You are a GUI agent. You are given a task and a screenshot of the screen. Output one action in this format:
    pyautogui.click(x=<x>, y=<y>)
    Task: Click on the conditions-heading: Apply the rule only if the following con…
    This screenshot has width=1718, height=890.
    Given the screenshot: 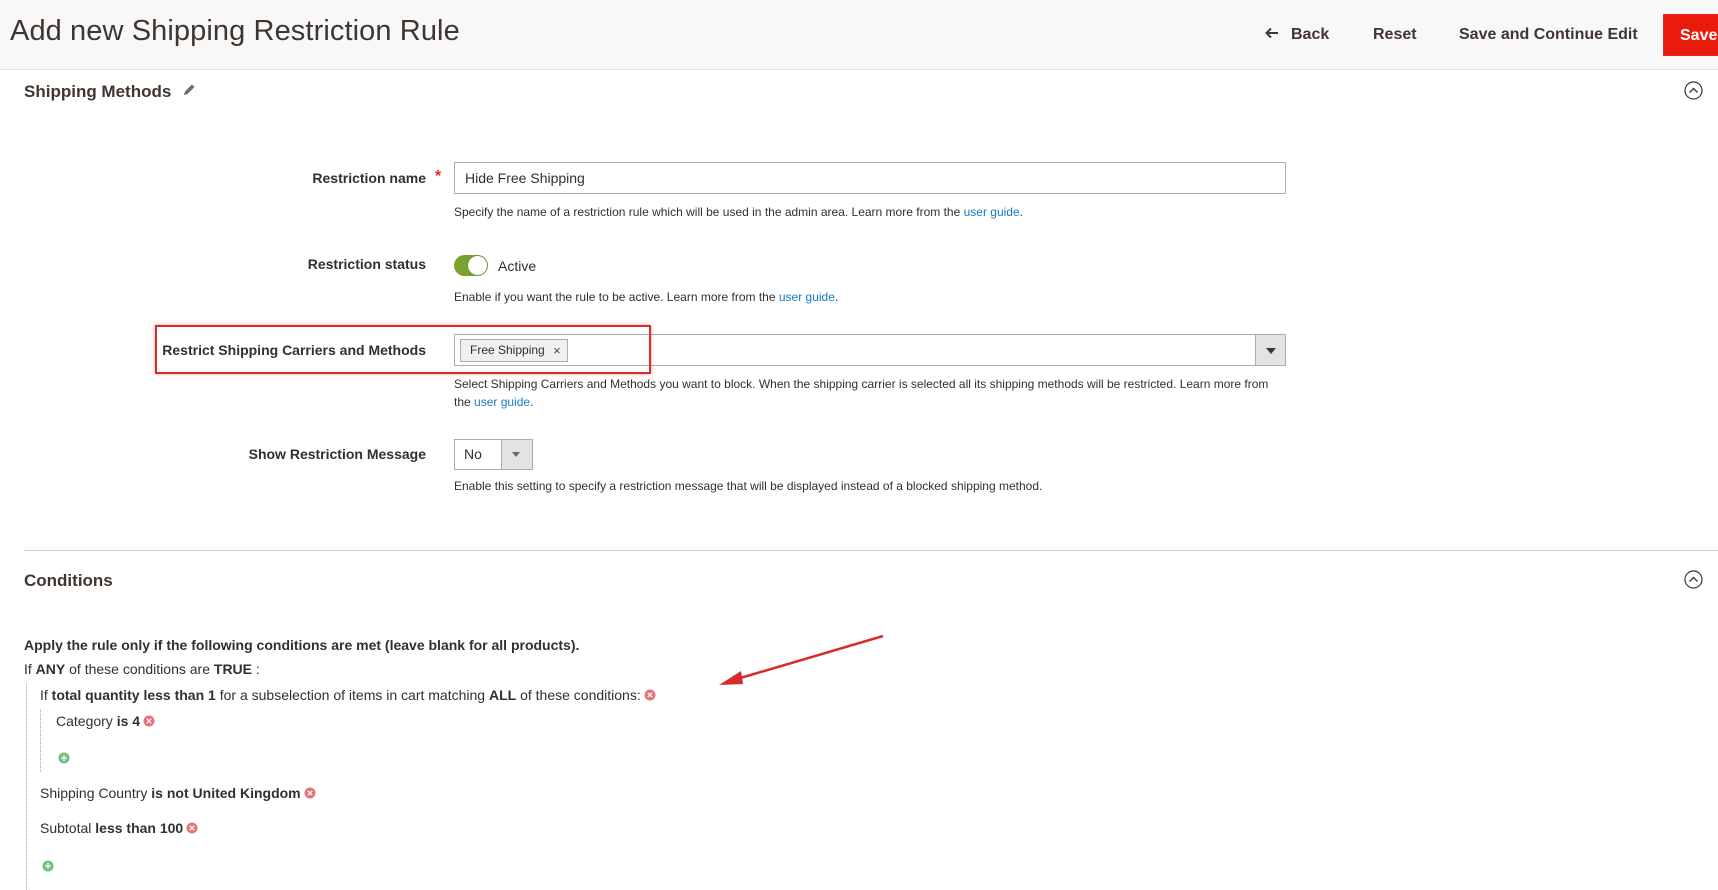 What is the action you would take?
    pyautogui.click(x=302, y=645)
    